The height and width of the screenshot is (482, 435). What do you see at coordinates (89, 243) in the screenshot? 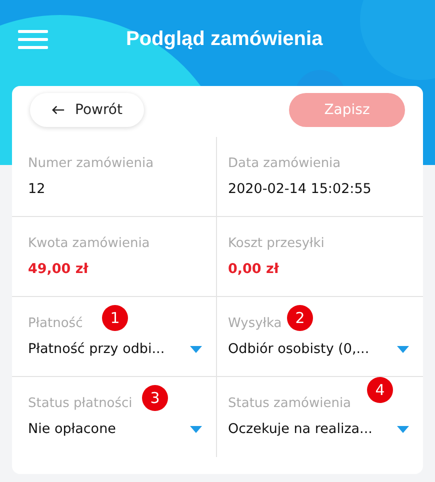
I see `field-label: Kwota zamówienia` at bounding box center [89, 243].